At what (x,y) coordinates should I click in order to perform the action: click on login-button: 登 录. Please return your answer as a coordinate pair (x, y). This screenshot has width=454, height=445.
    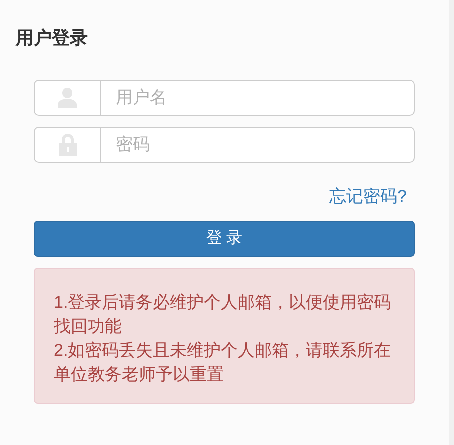
    Looking at the image, I should click on (224, 239).